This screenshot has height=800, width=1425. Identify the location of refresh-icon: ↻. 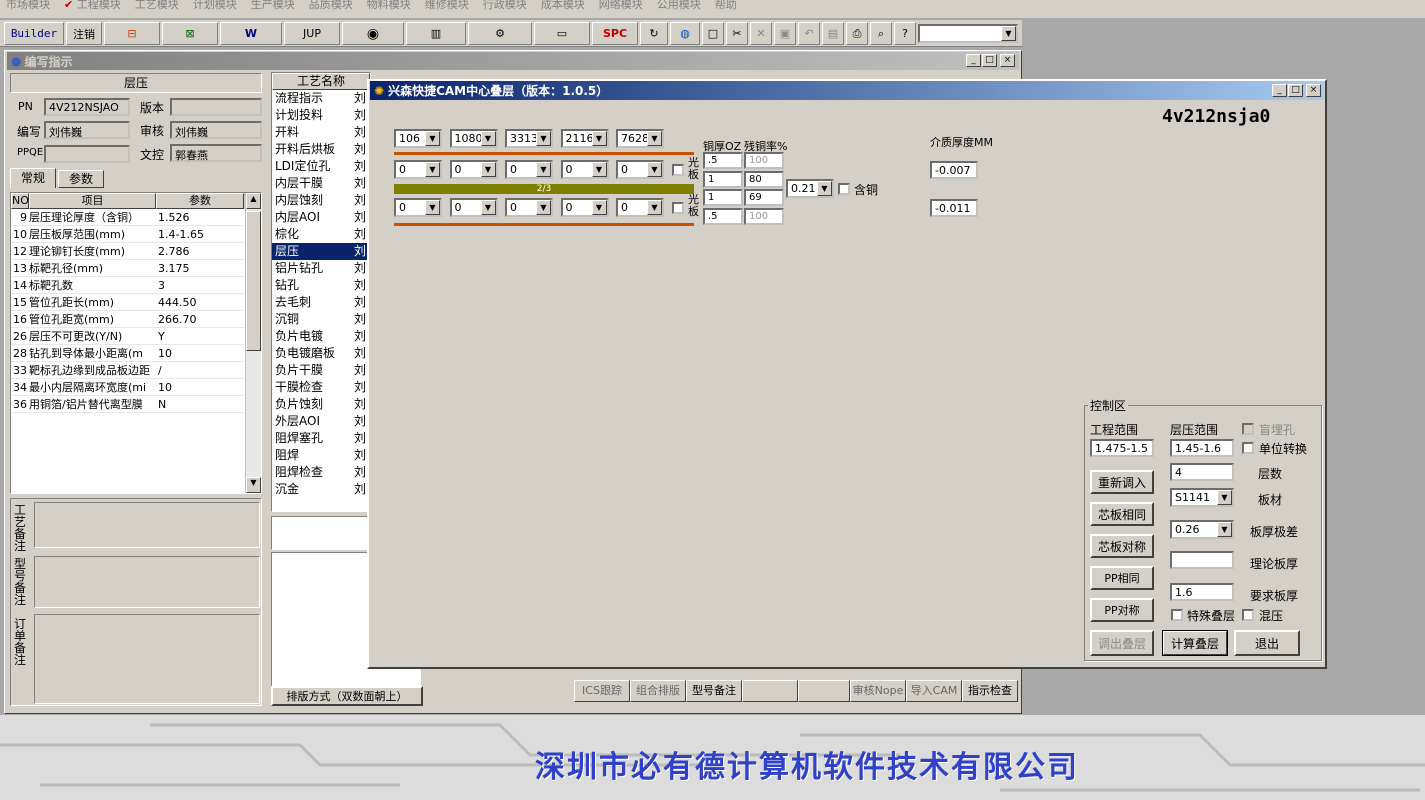
(654, 33).